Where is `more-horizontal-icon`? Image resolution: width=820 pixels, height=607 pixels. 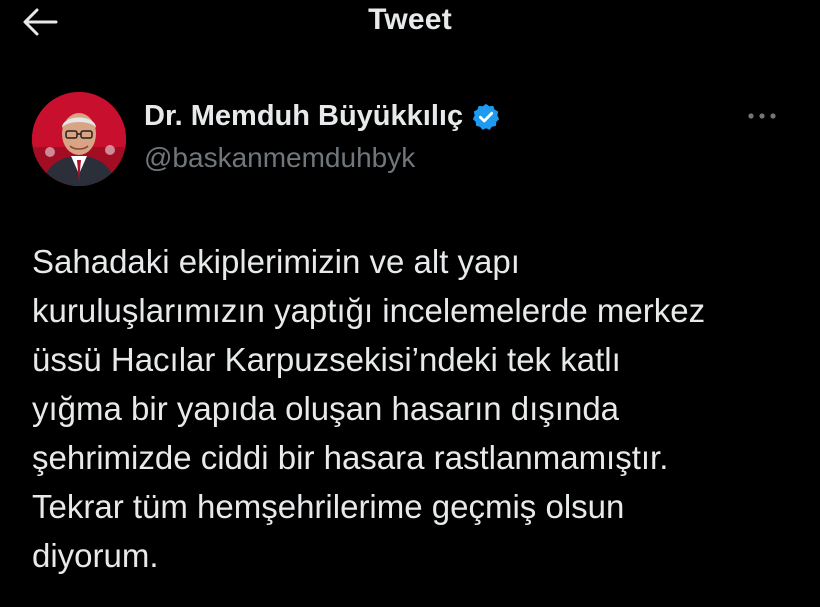
more-horizontal-icon is located at coordinates (762, 116).